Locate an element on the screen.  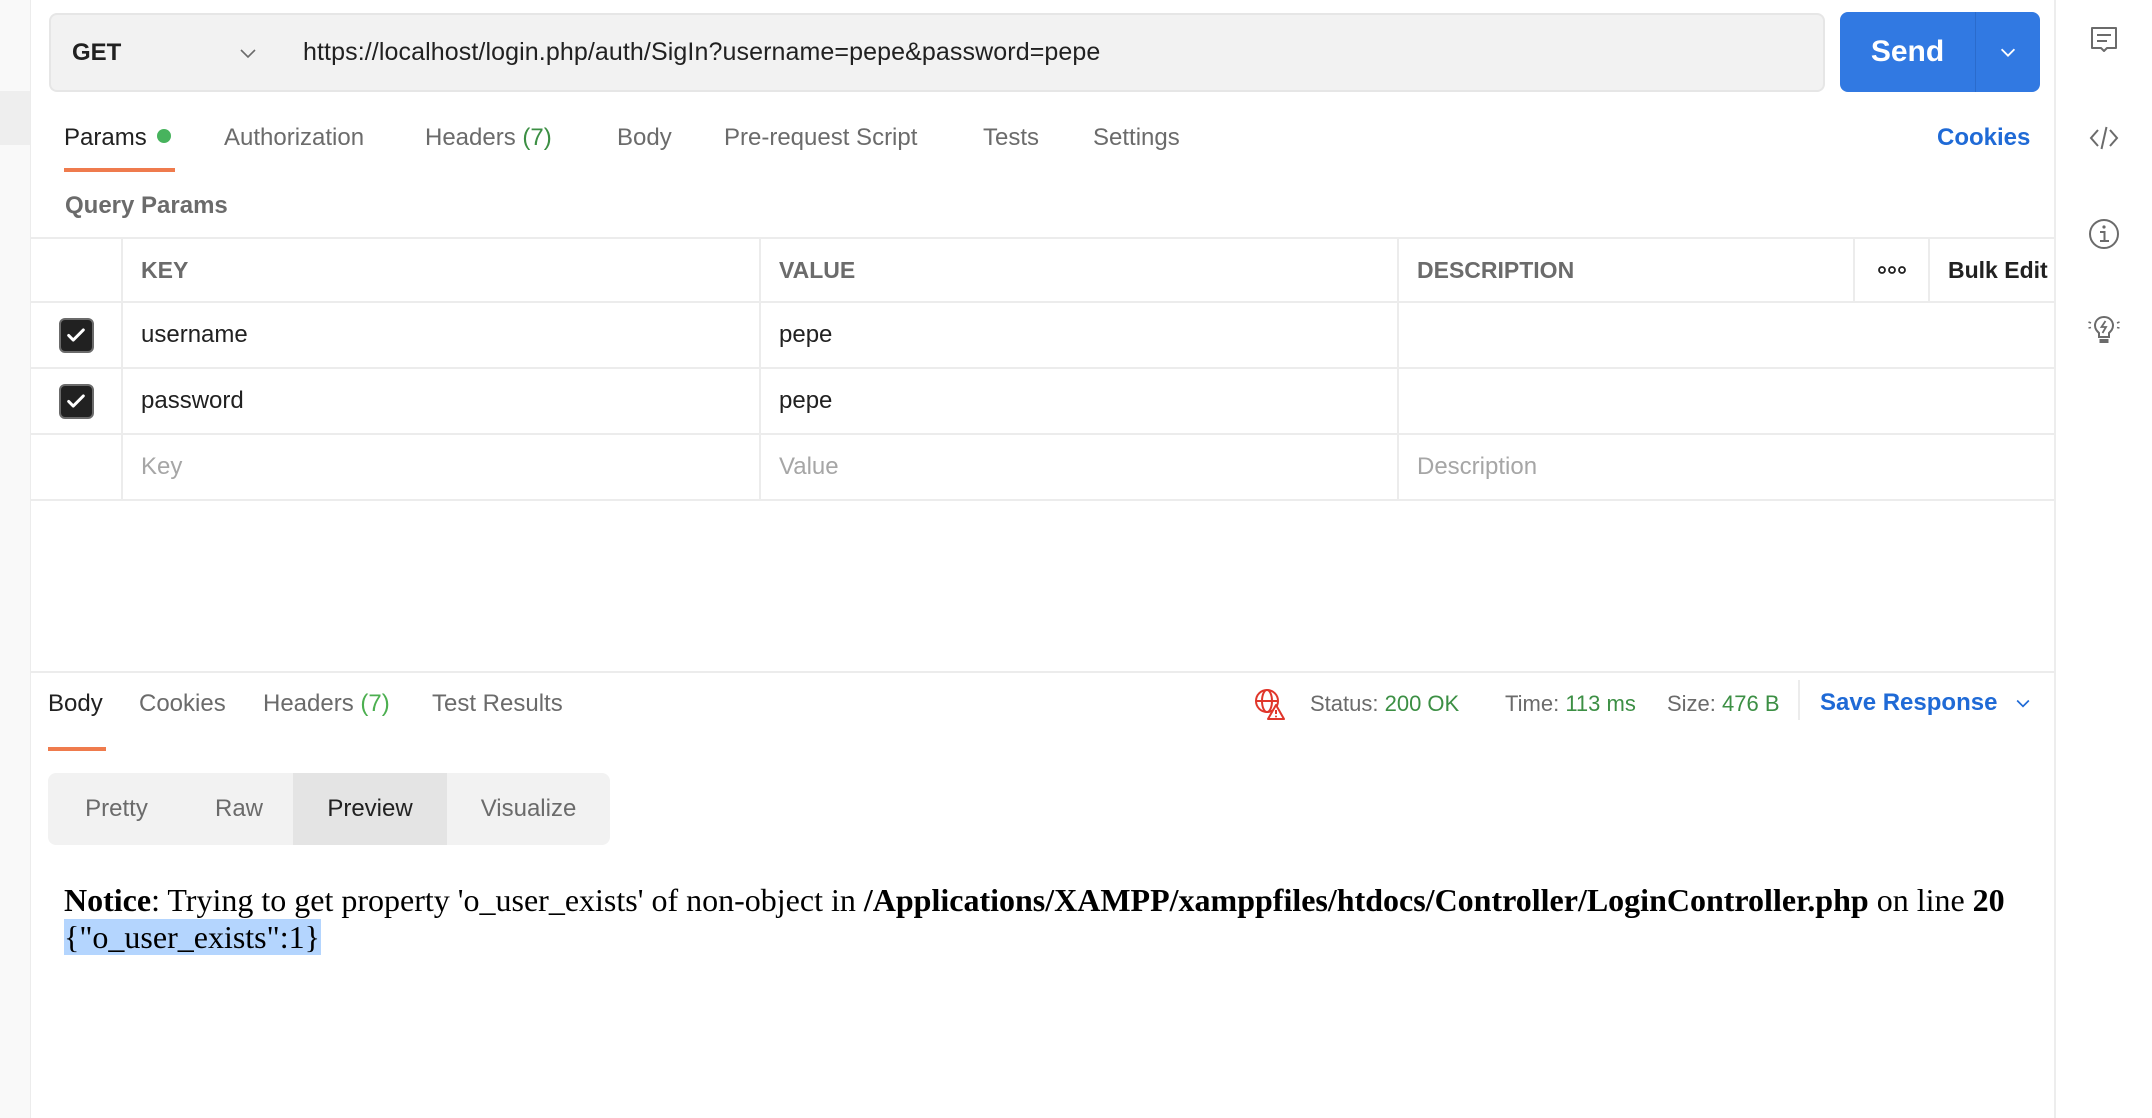
notice-label: Notice is located at coordinates (108, 900).